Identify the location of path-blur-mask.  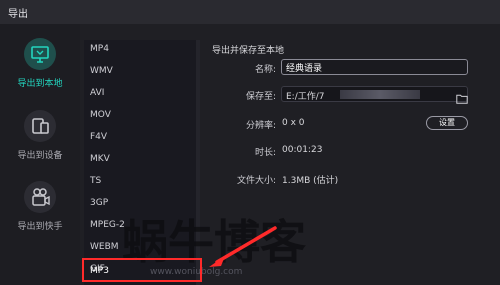
(380, 94).